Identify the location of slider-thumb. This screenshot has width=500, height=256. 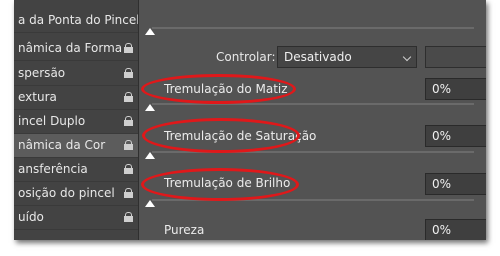
(150, 31).